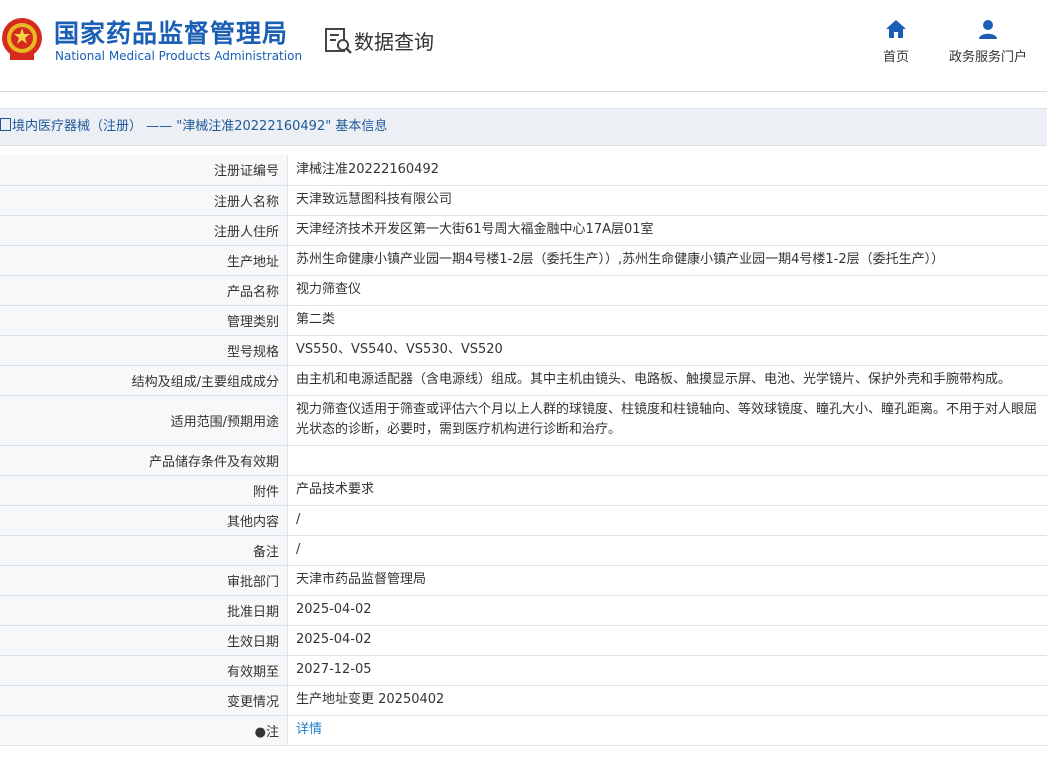 This screenshot has width=1047, height=762. Describe the element at coordinates (144, 580) in the screenshot. I see `row-label: 审批部门` at that location.